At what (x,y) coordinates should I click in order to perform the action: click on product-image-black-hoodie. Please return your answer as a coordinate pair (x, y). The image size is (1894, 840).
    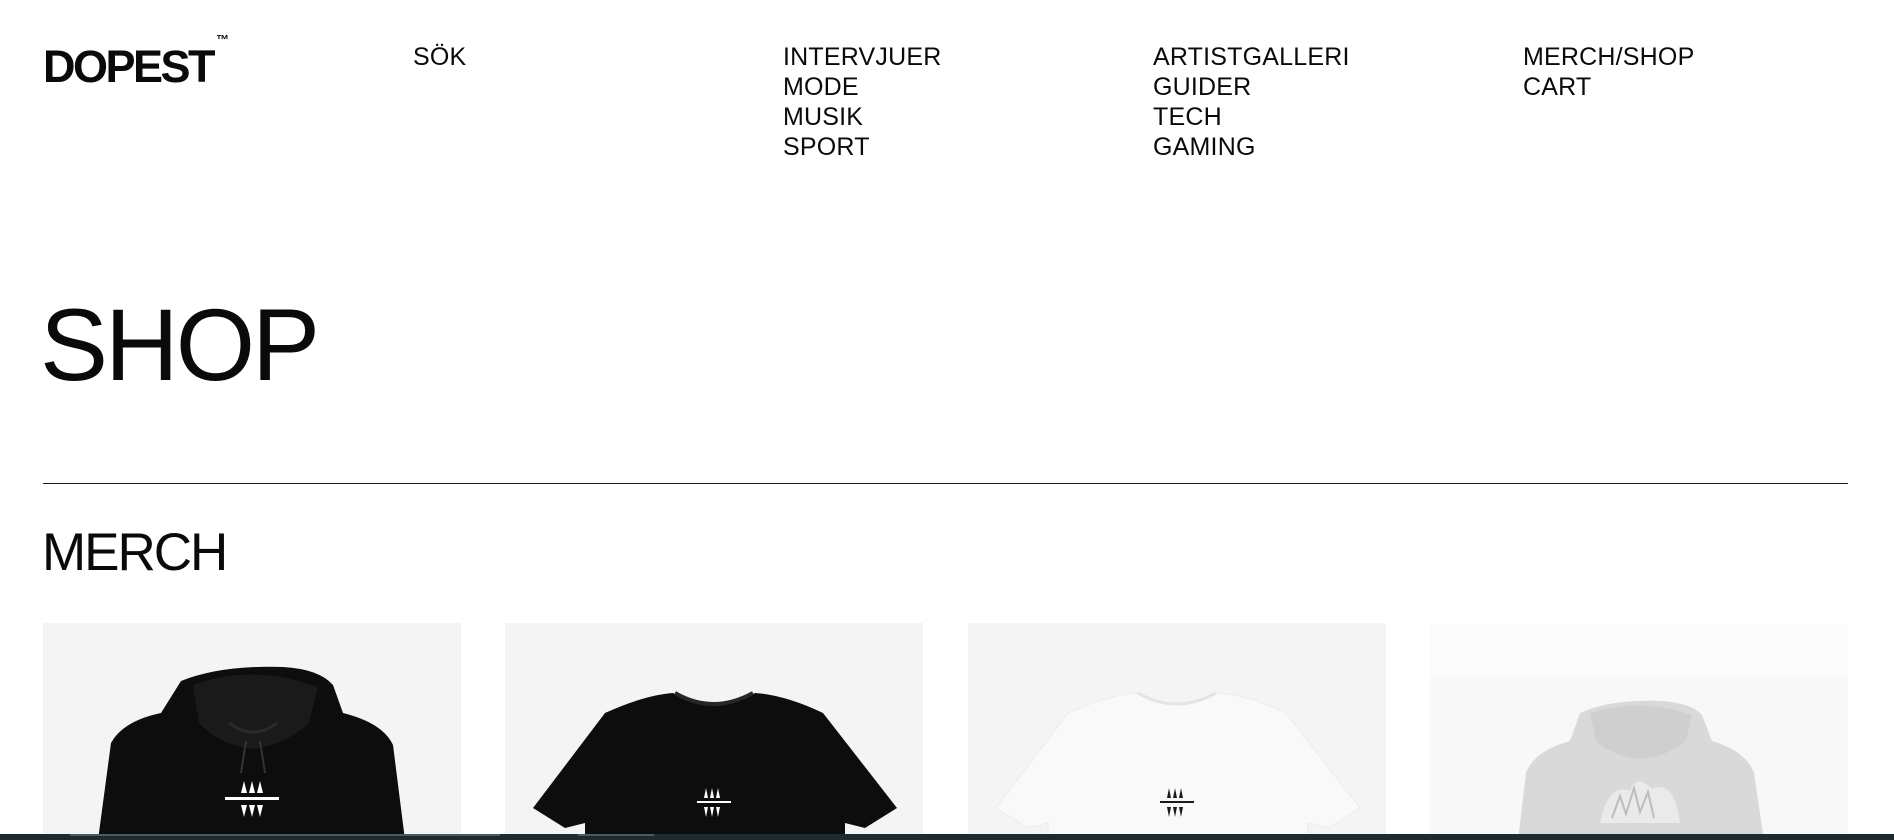
    Looking at the image, I should click on (251, 753).